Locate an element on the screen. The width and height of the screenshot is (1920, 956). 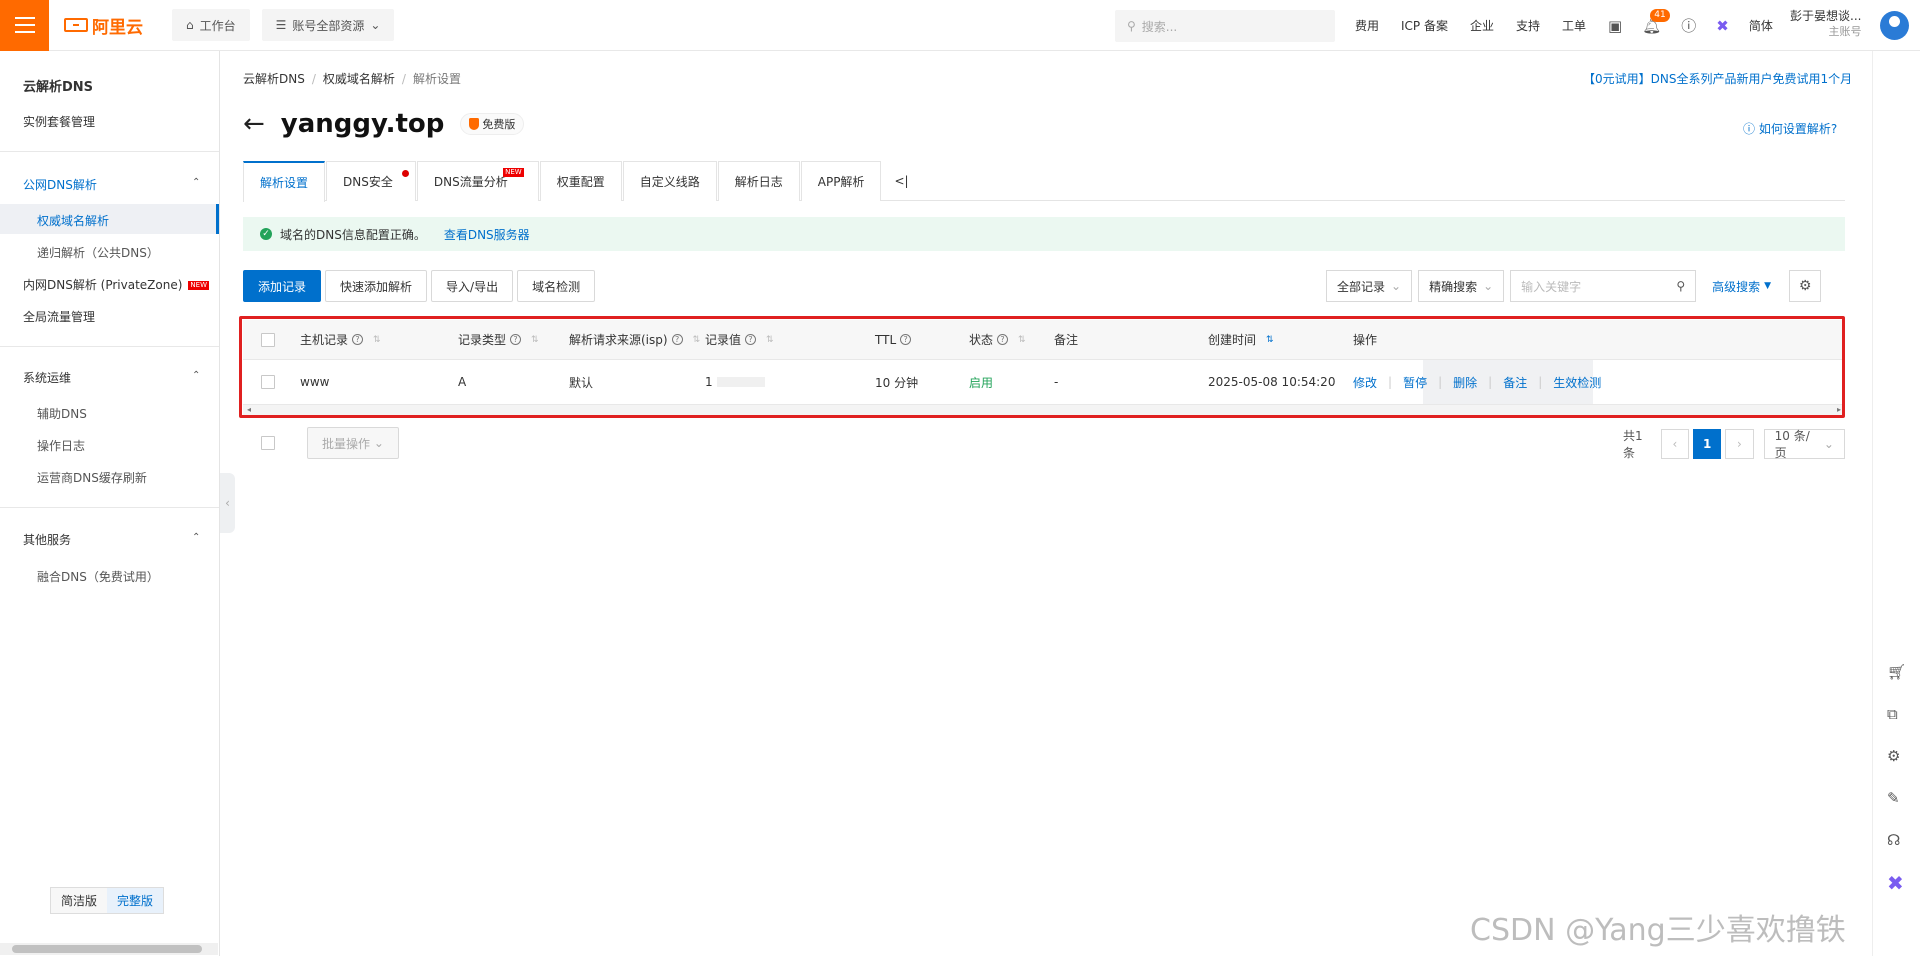
search-mode-select: 精确搜索 ⌄ is located at coordinates (1461, 286).